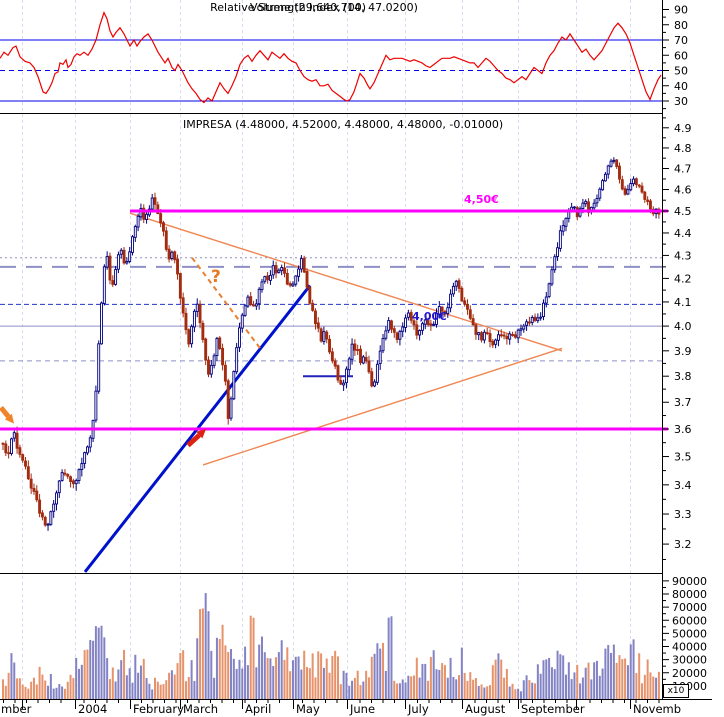 This screenshot has height=717, width=724. I want to click on rsi-plot-area, so click(331, 56).